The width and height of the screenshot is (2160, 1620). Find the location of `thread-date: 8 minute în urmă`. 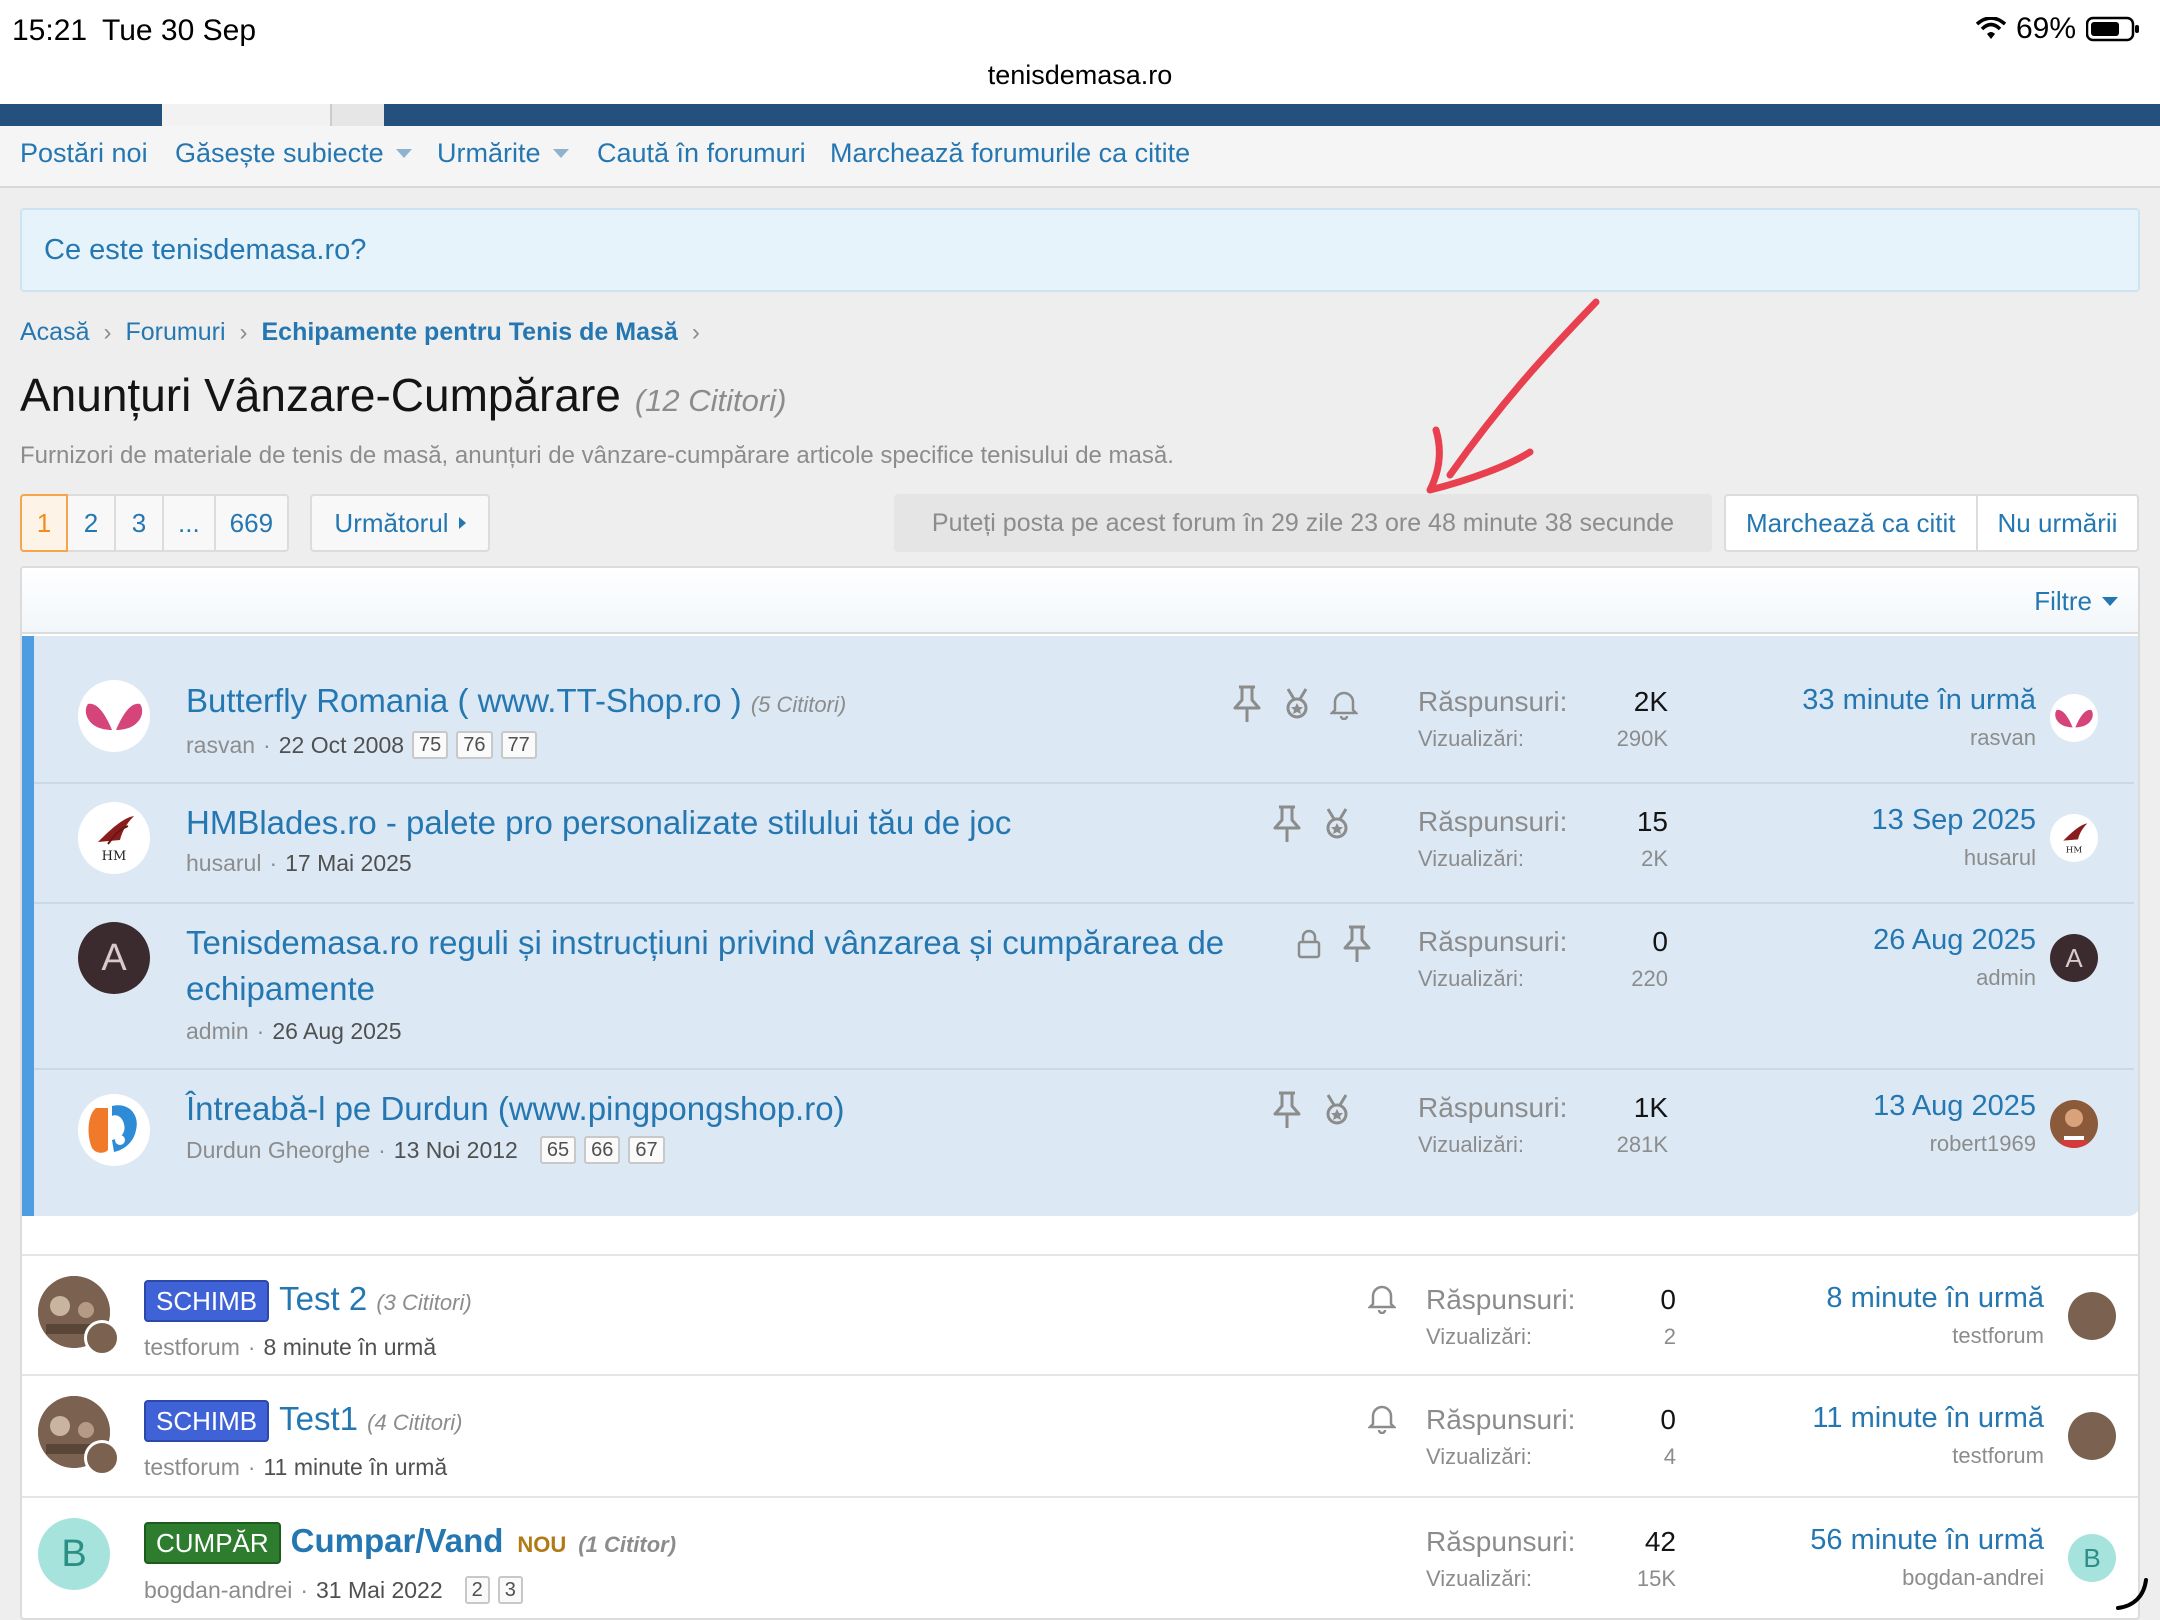

thread-date: 8 minute în urmă is located at coordinates (350, 1347).